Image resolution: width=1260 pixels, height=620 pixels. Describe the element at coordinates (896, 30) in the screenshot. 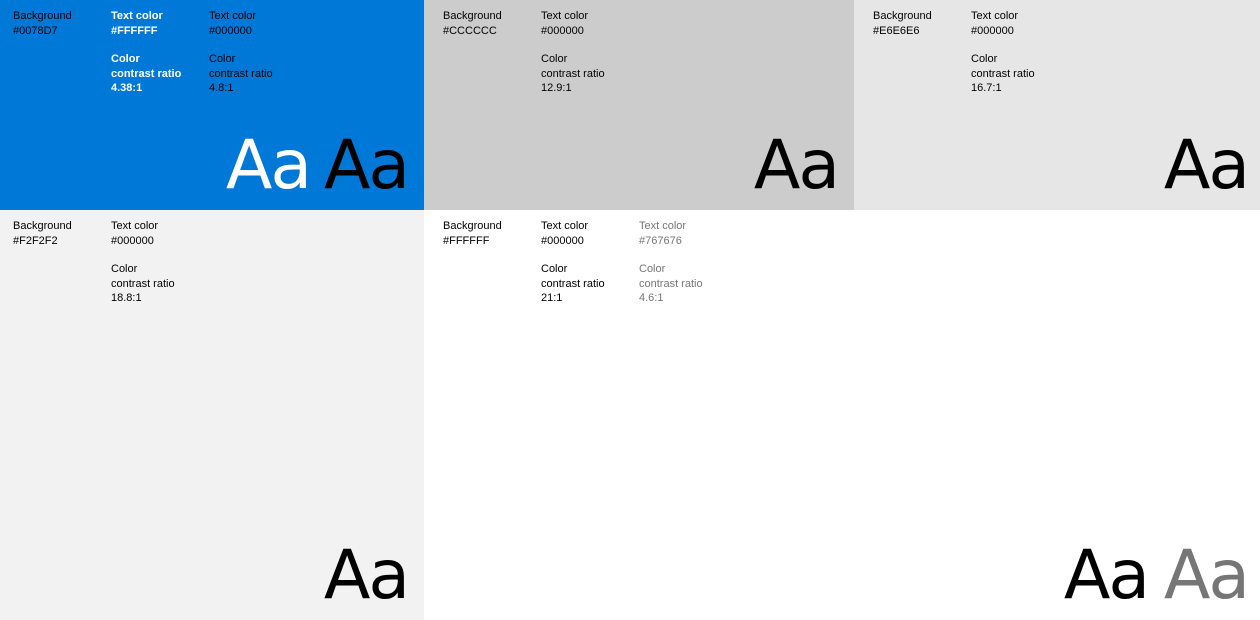

I see `background-hex: #E6E6E6` at that location.